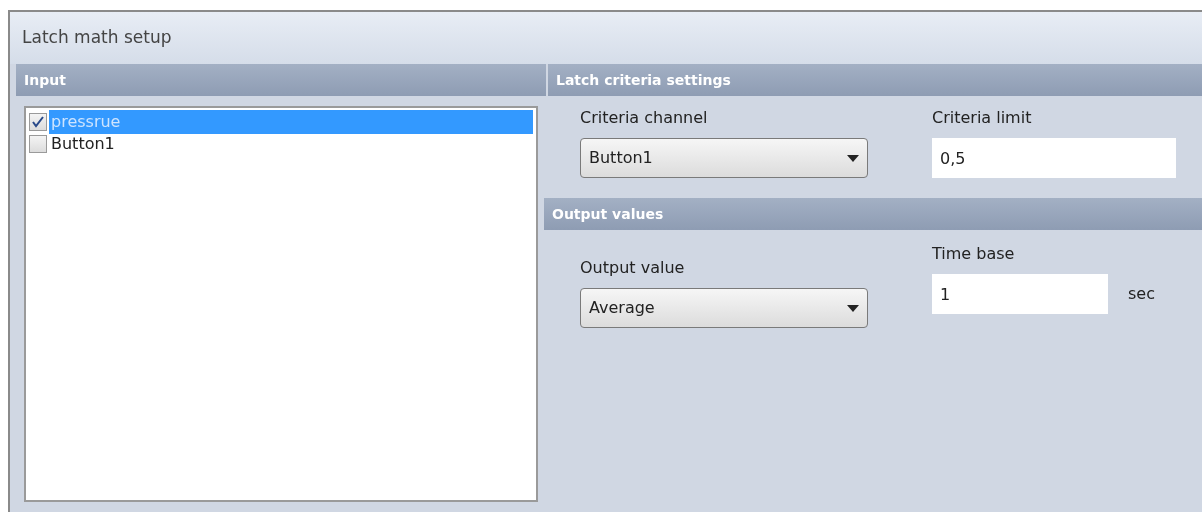 The image size is (1202, 512). I want to click on field-label: Output value, so click(633, 268).